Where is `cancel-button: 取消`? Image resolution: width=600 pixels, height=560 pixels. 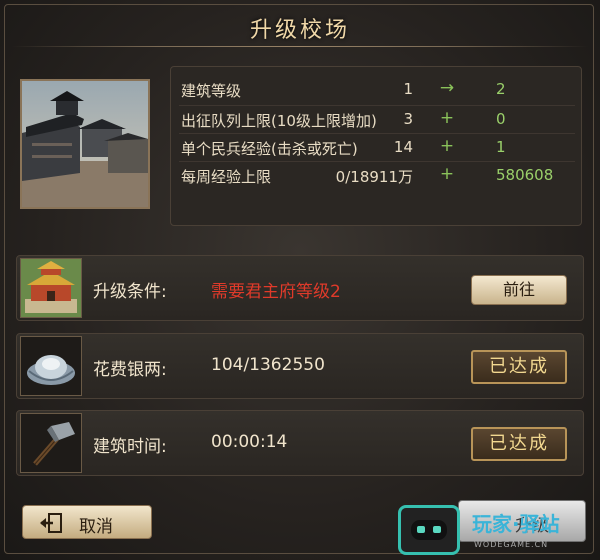 cancel-button: 取消 is located at coordinates (87, 522).